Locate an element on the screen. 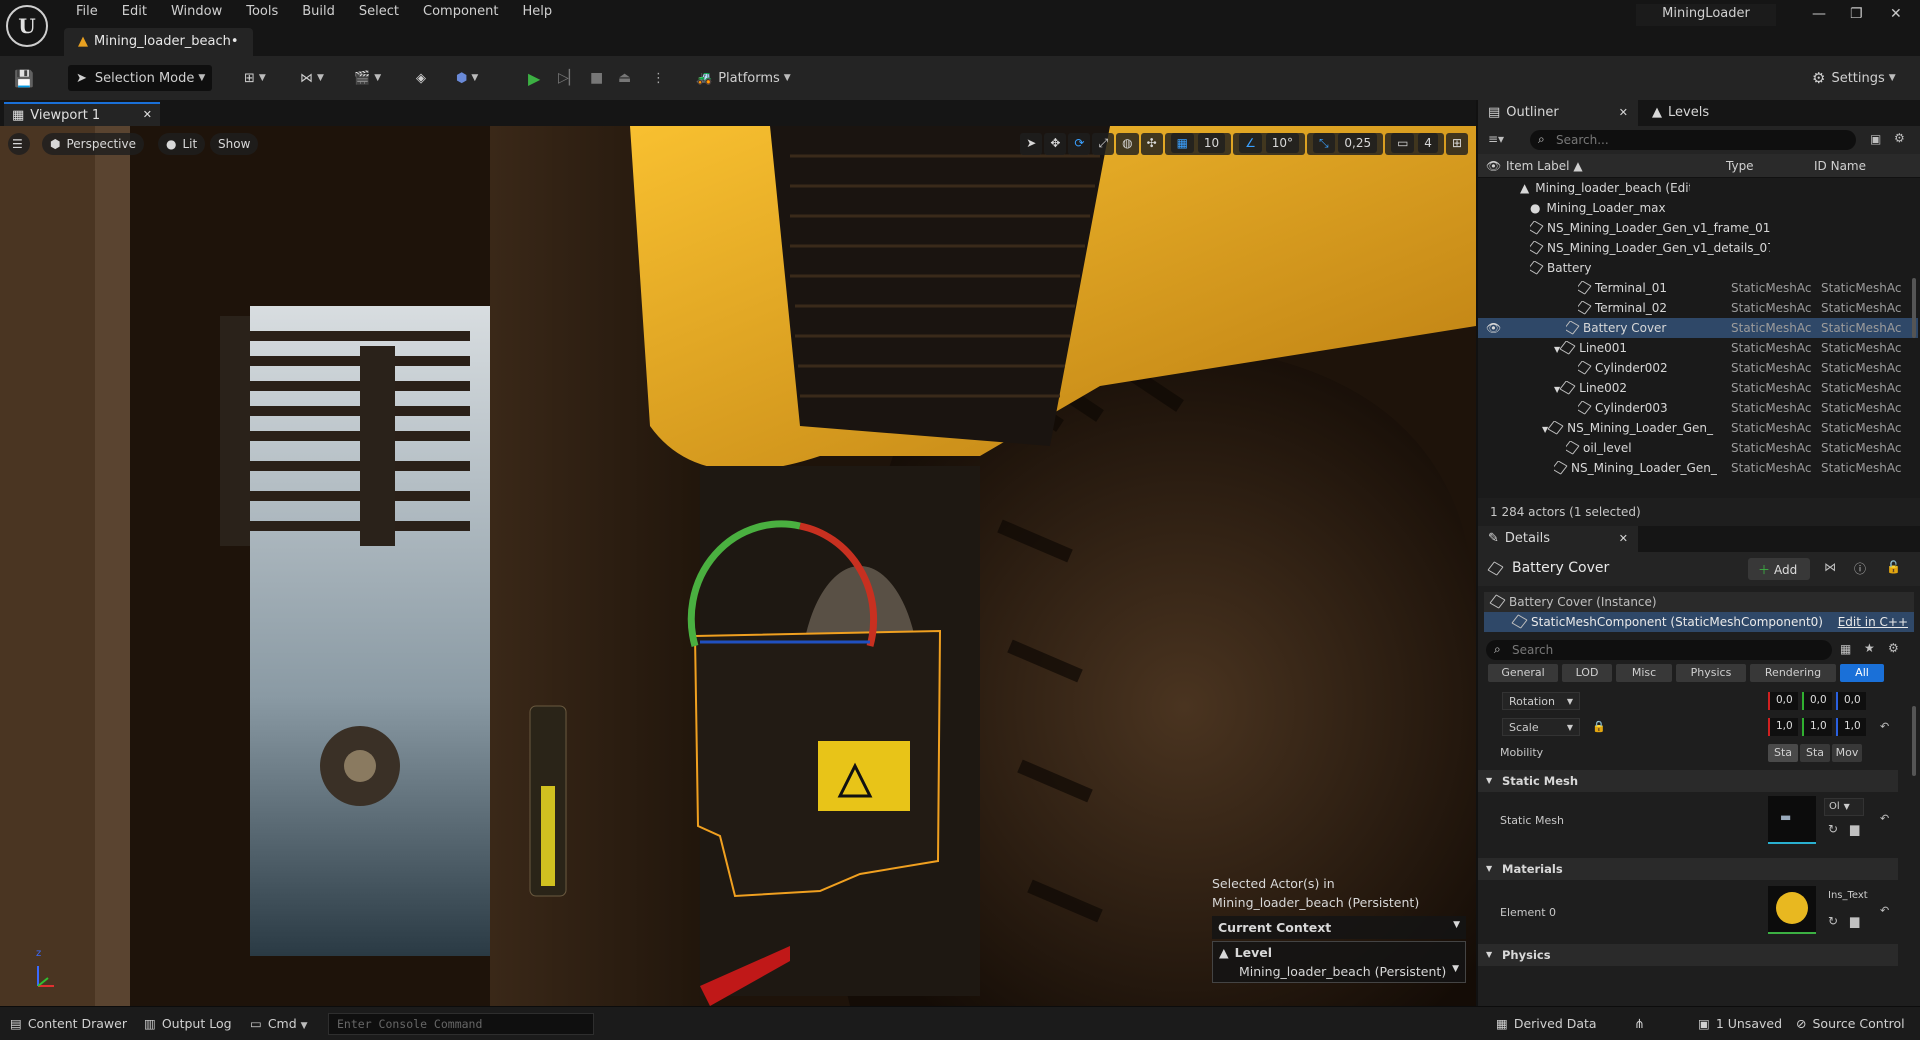  scale-tool-icon: ⤢ is located at coordinates (1103, 144).